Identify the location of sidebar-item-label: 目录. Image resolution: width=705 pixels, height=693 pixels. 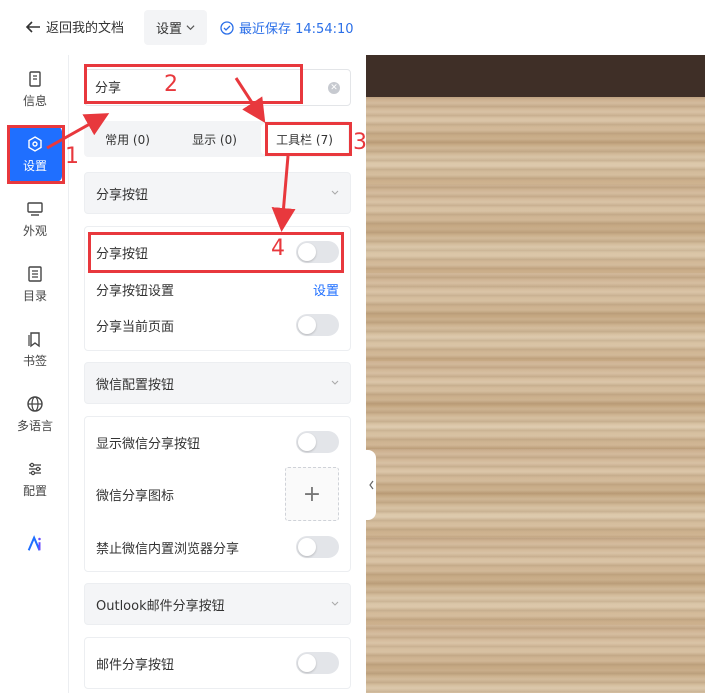
(34, 295).